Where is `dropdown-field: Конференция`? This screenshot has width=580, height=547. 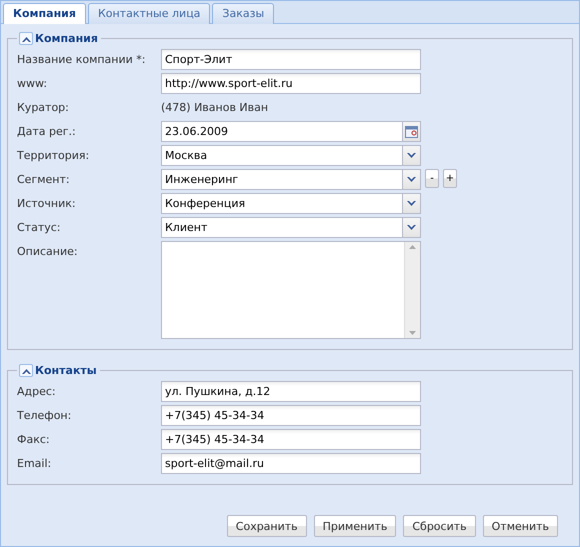
dropdown-field: Конференция is located at coordinates (291, 203).